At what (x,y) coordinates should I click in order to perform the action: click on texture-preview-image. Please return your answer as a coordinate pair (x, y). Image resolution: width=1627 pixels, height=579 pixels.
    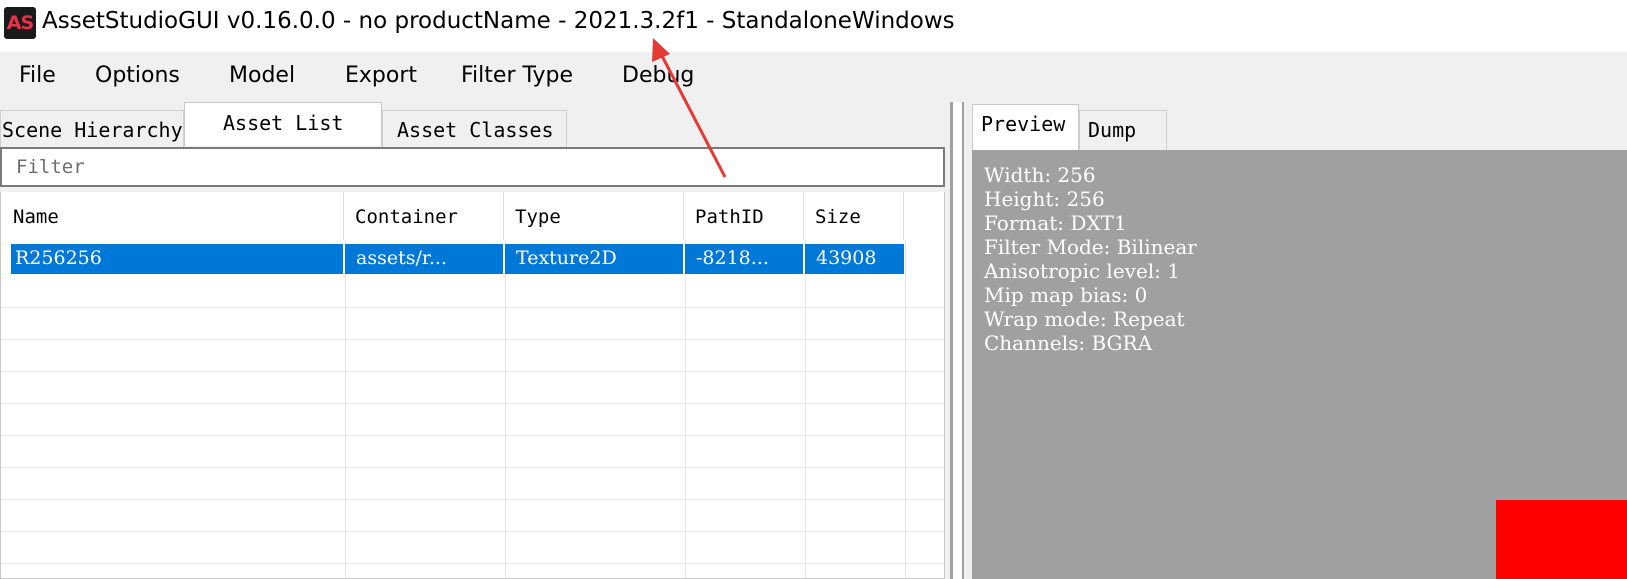
    Looking at the image, I should click on (1561, 539).